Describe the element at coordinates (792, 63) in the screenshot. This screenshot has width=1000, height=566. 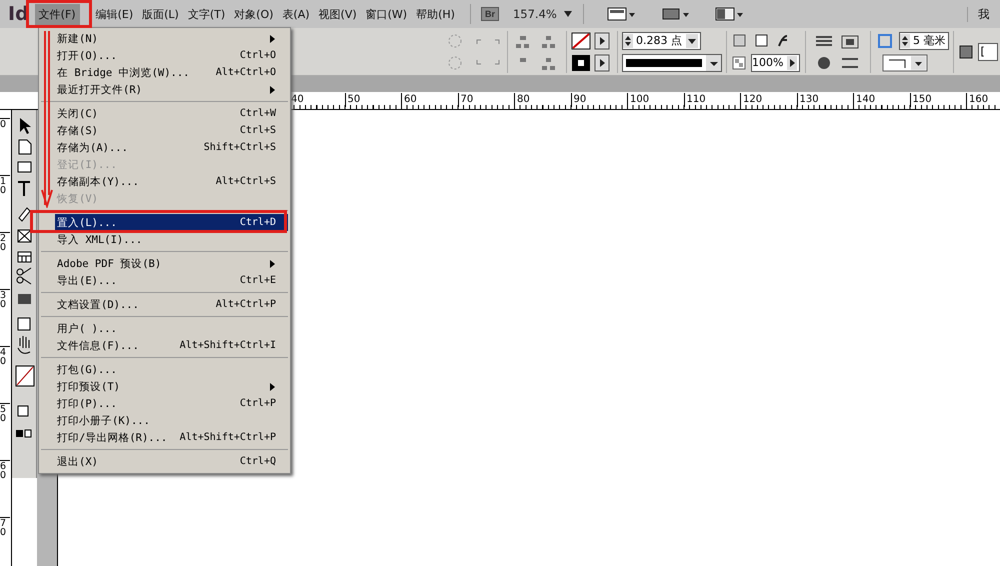
I see `flyout-arrow-icon` at that location.